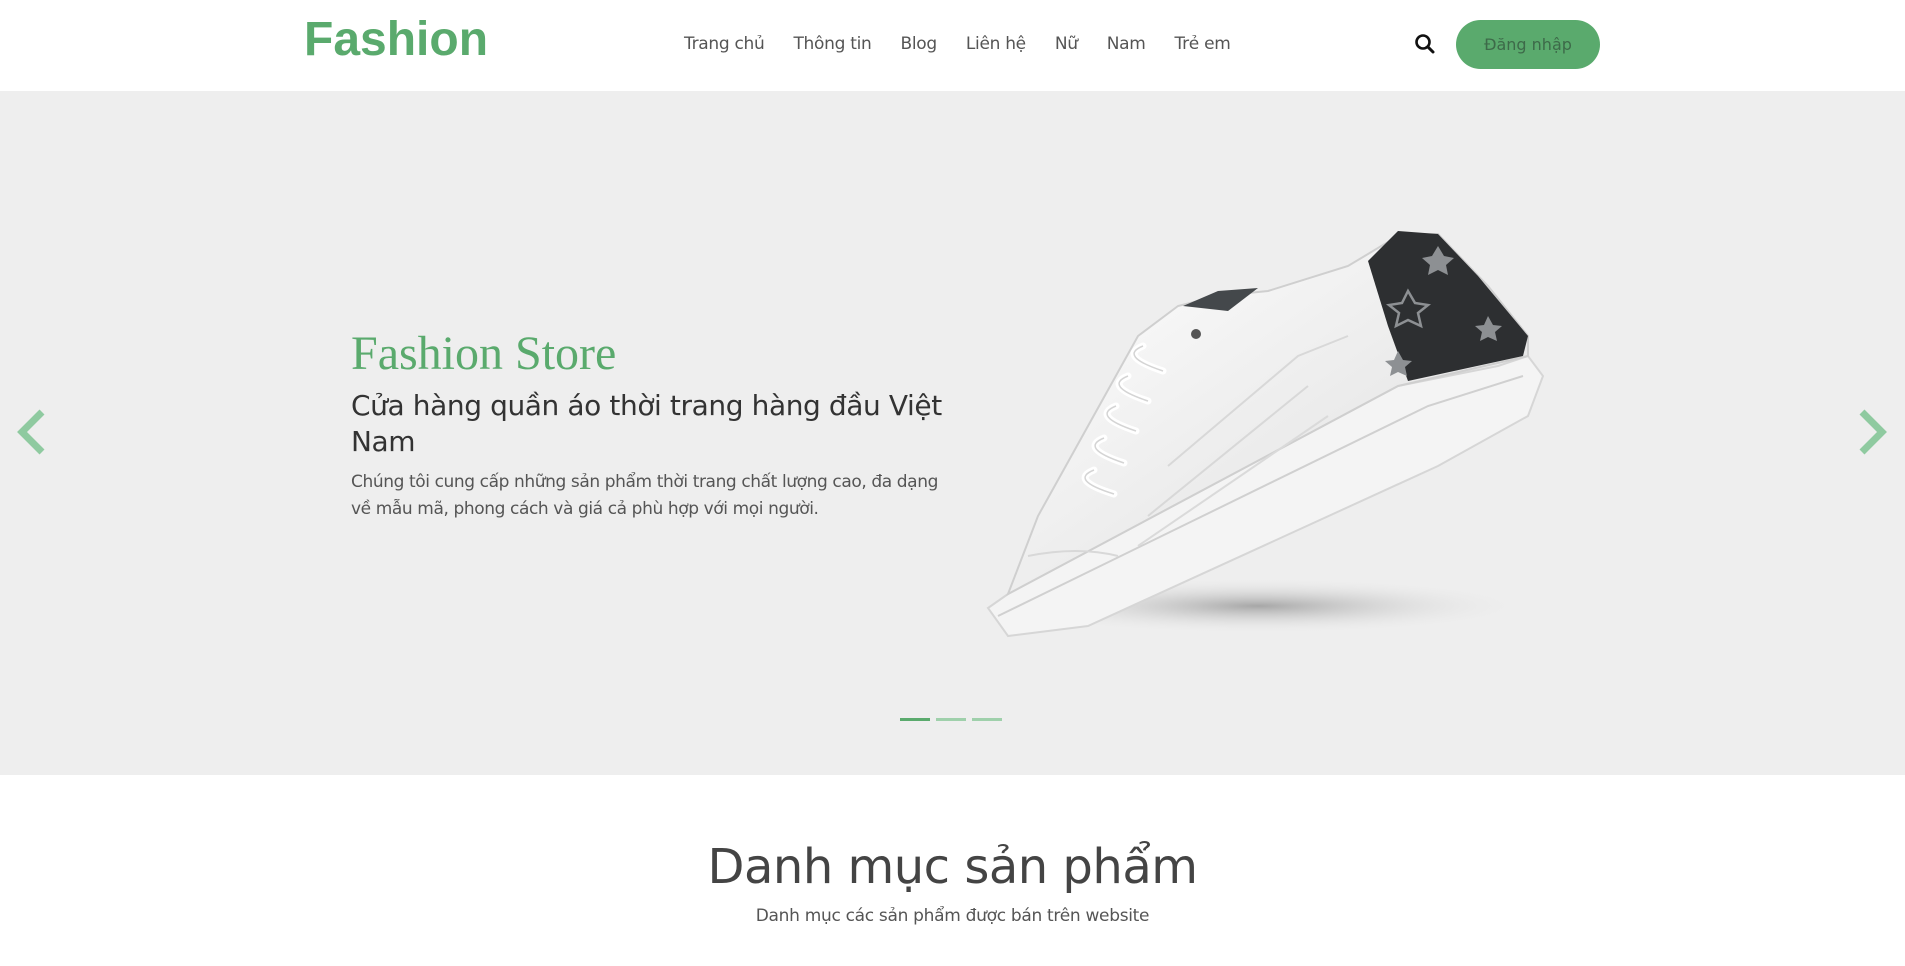 The image size is (1905, 966). I want to click on chevron-left-icon, so click(31, 432).